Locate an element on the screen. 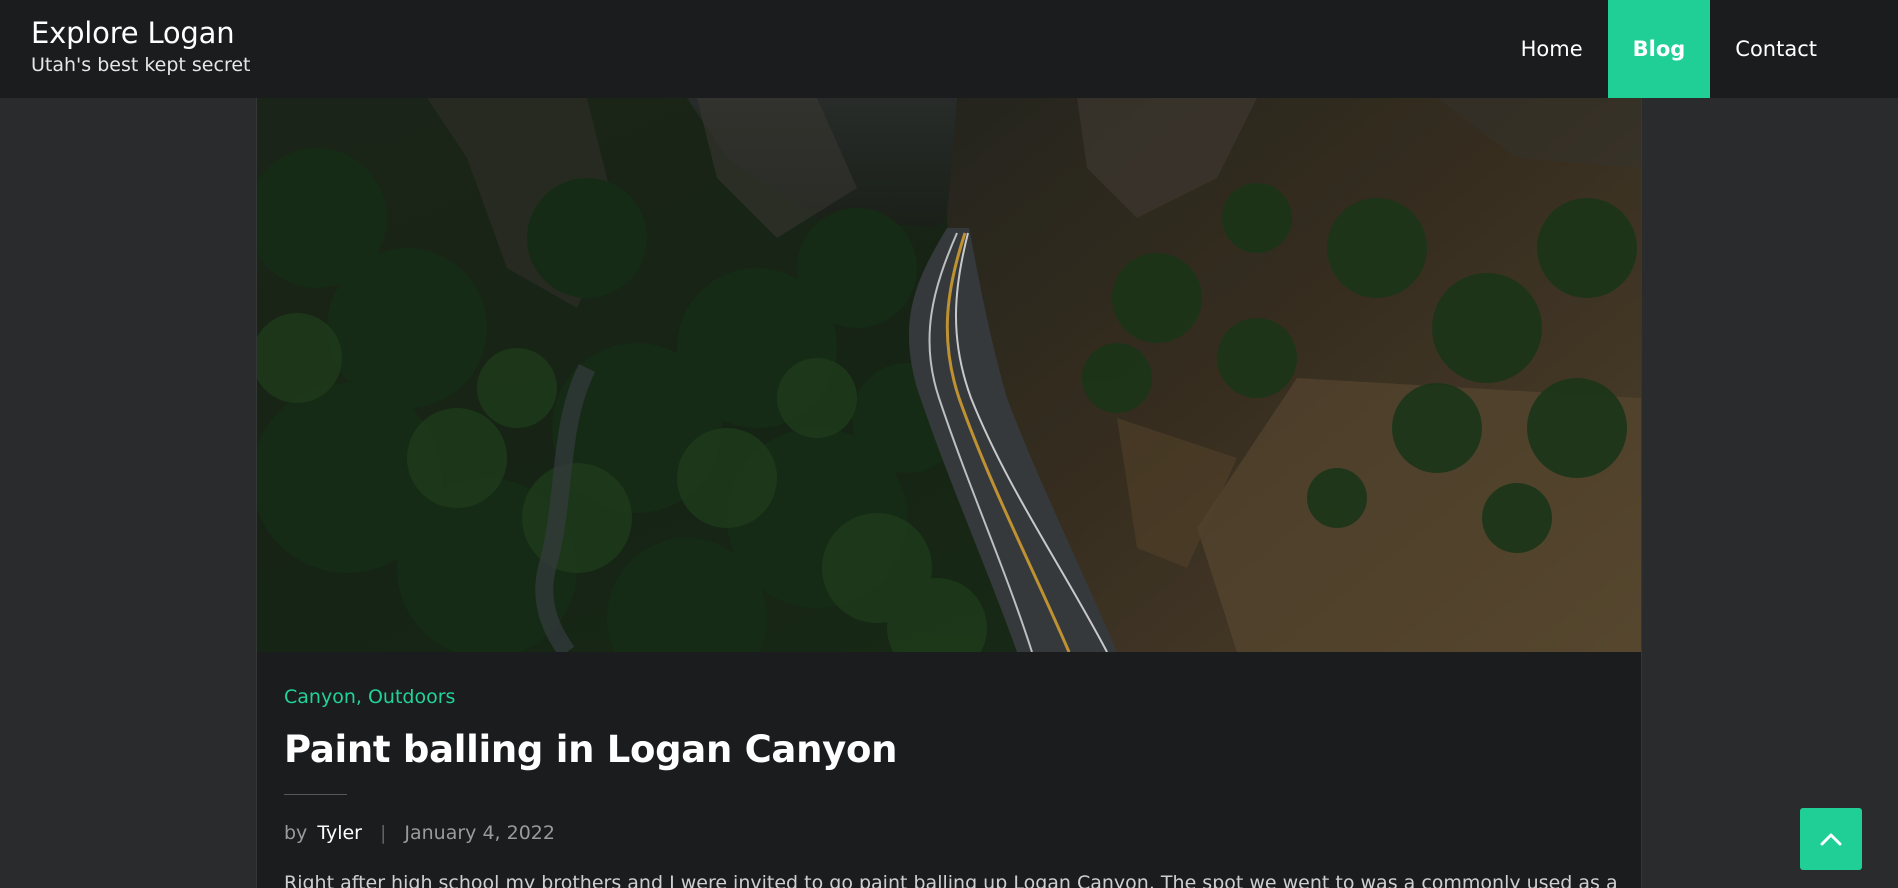  nav-item-home: Home is located at coordinates (1552, 49).